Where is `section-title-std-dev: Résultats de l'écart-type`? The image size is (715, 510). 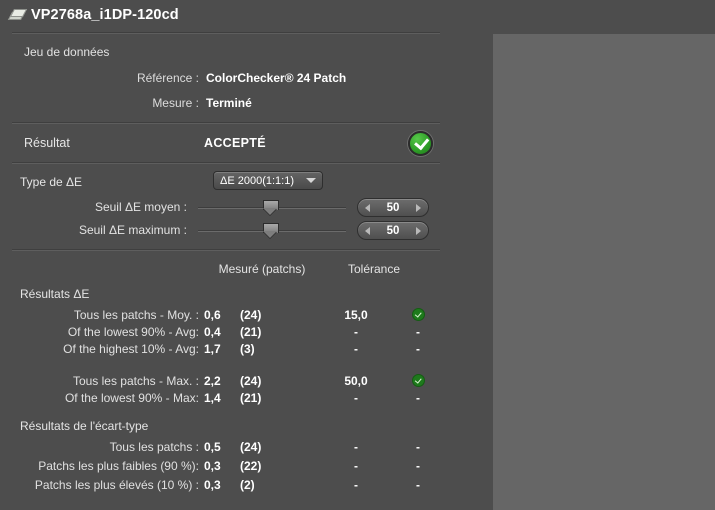
section-title-std-dev: Résultats de l'écart-type is located at coordinates (84, 426).